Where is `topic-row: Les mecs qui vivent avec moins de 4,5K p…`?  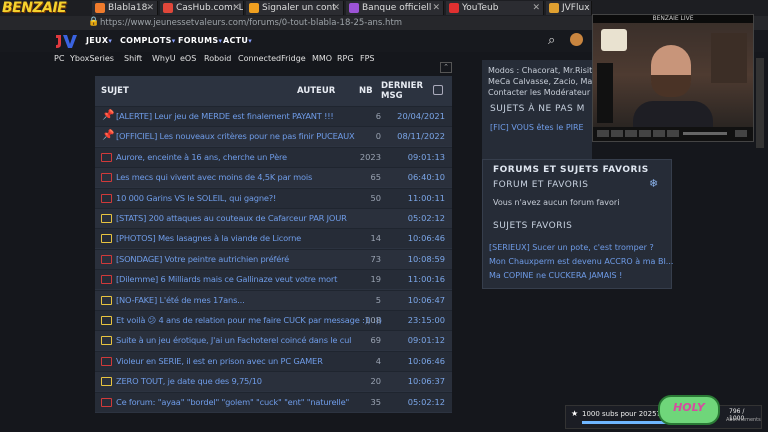
topic-row: Les mecs qui vivent avec moins de 4,5K p… is located at coordinates (273, 177).